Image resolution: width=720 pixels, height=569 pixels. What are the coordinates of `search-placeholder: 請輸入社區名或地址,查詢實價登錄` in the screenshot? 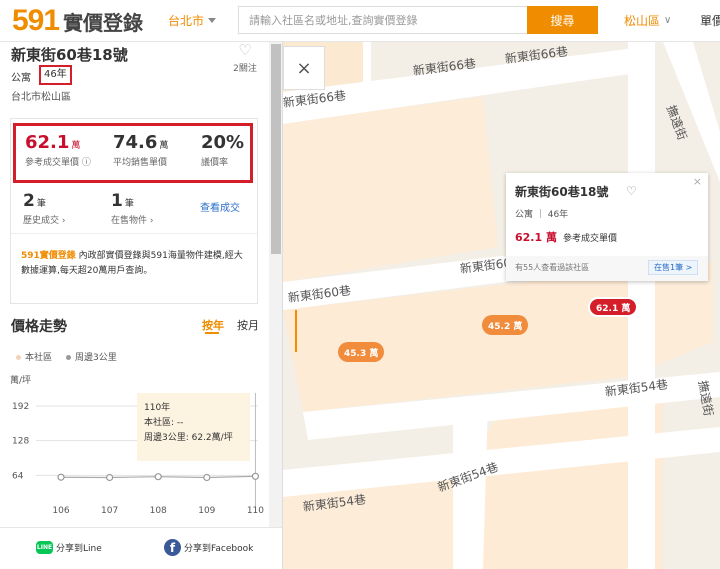 It's located at (333, 20).